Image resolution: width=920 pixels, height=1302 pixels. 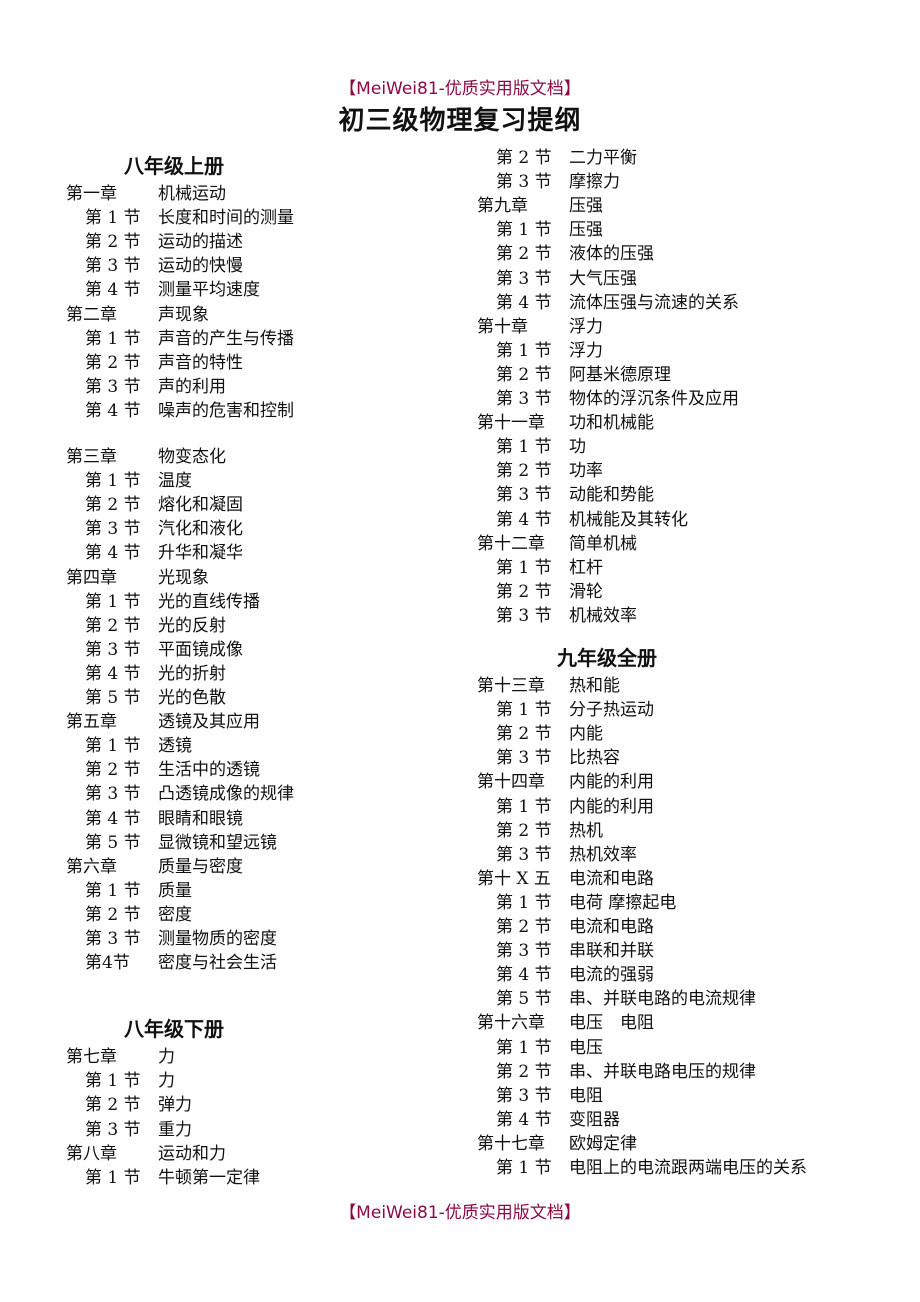 I want to click on section-title: 运动的描述, so click(x=200, y=242).